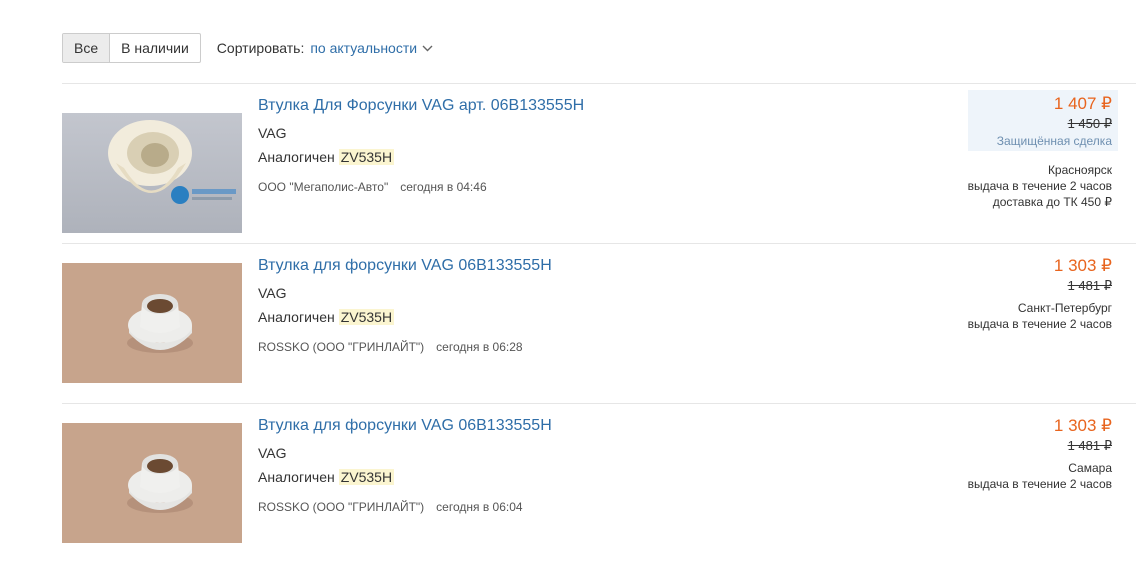 The width and height of the screenshot is (1136, 564). What do you see at coordinates (87, 48) in the screenshot?
I see `filter-all-button: Все` at bounding box center [87, 48].